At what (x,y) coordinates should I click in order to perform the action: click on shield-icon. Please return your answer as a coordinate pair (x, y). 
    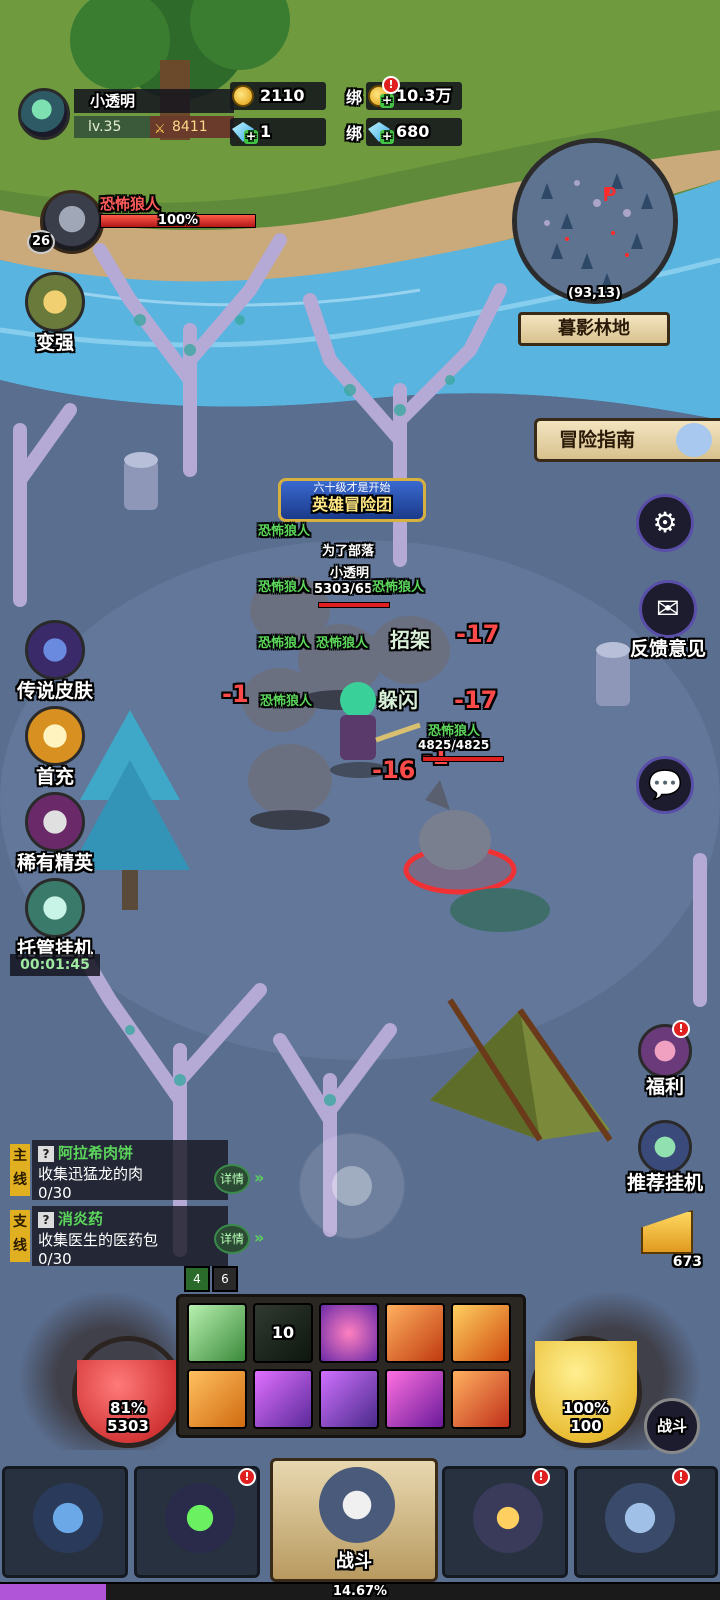
    Looking at the image, I should click on (55, 302).